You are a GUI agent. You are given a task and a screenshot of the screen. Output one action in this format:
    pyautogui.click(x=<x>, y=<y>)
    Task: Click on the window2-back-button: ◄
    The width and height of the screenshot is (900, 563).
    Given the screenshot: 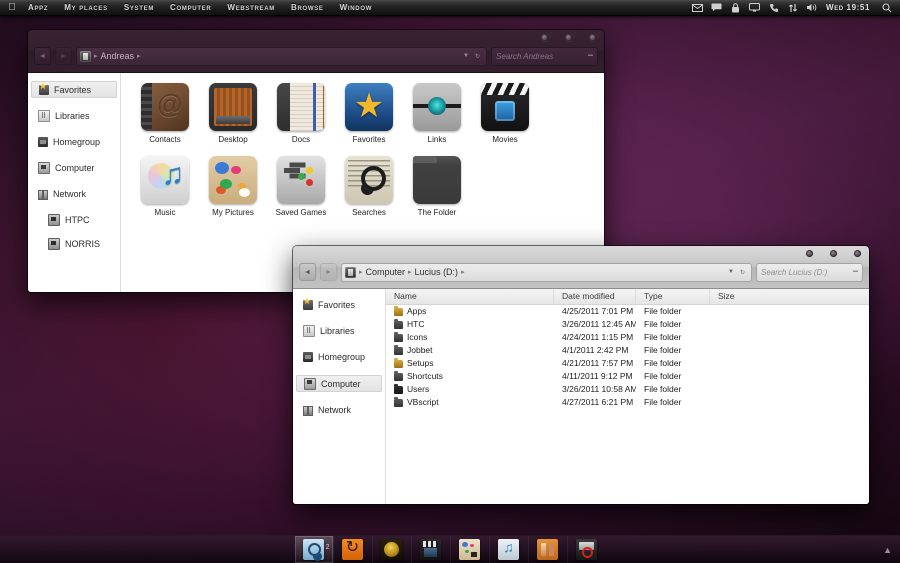 What is the action you would take?
    pyautogui.click(x=307, y=272)
    